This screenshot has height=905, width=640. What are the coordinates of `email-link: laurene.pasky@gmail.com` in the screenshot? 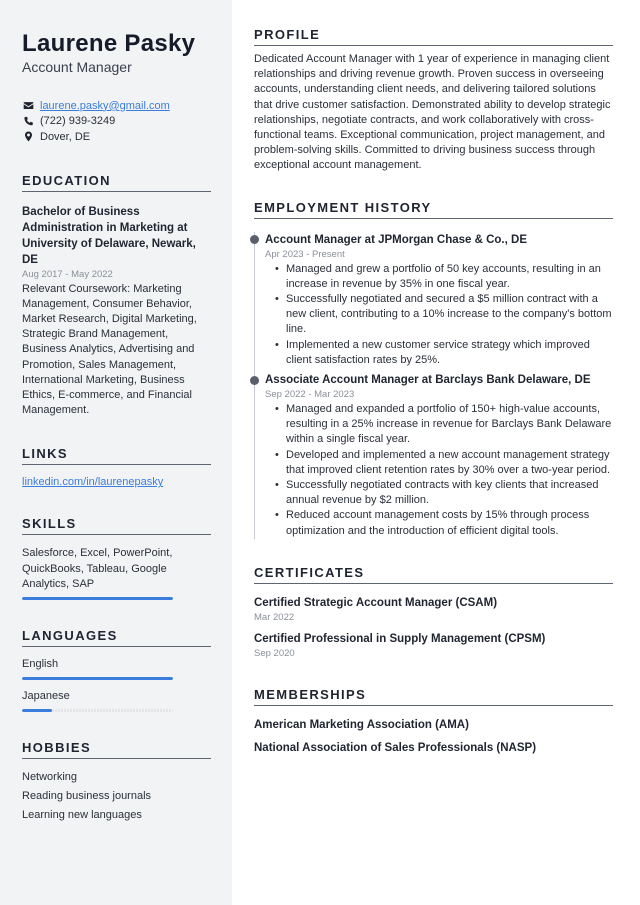 It's located at (105, 106).